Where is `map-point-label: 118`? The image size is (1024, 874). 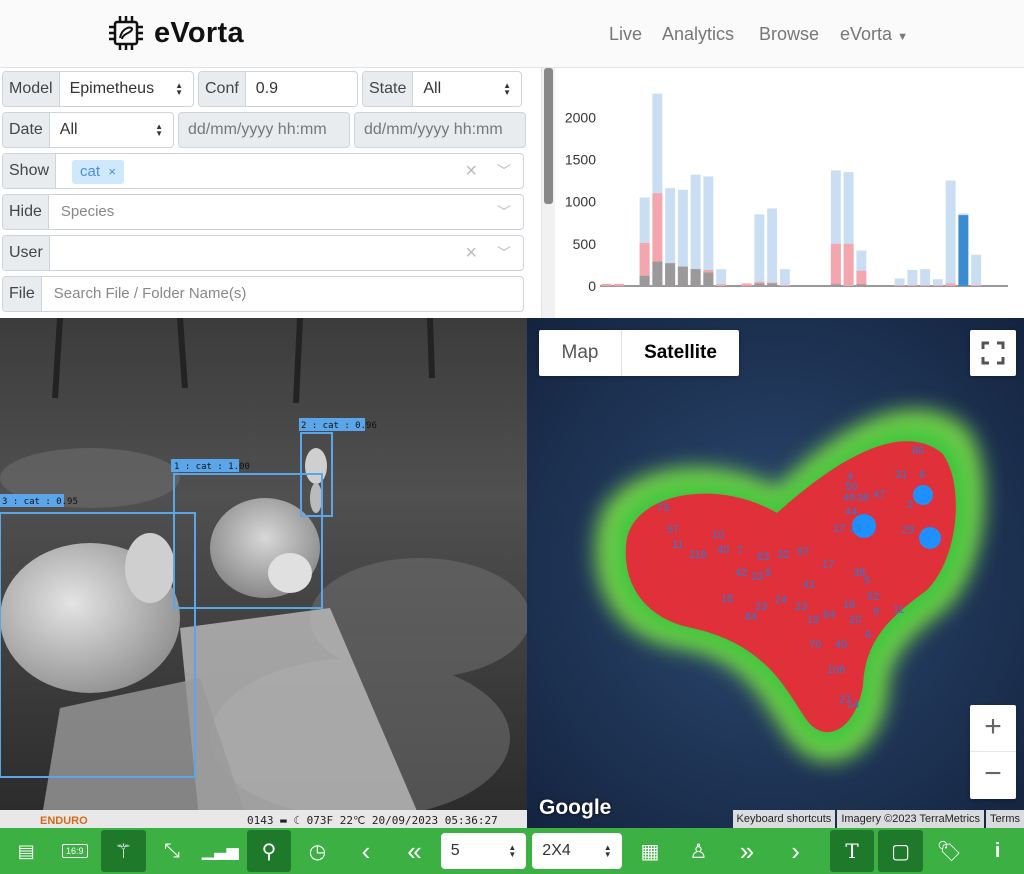 map-point-label: 118 is located at coordinates (698, 555).